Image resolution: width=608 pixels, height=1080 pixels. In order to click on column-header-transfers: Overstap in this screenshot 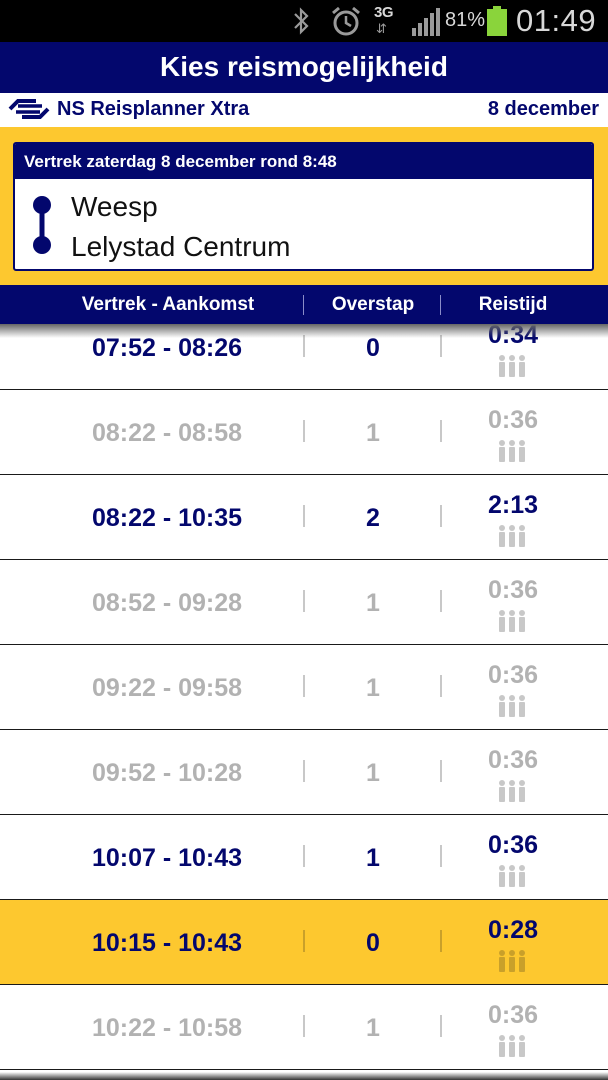, I will do `click(373, 304)`.